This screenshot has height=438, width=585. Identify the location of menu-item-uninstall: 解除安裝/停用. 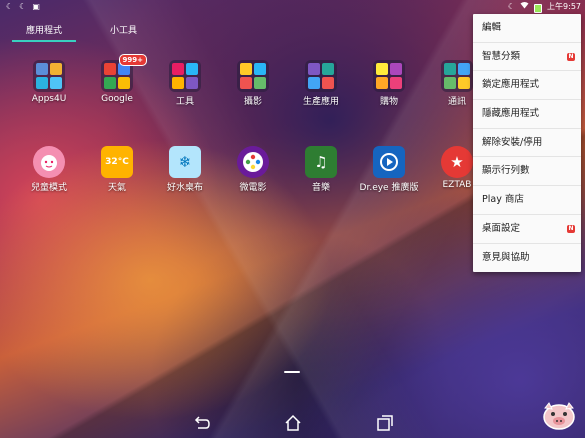
(527, 143).